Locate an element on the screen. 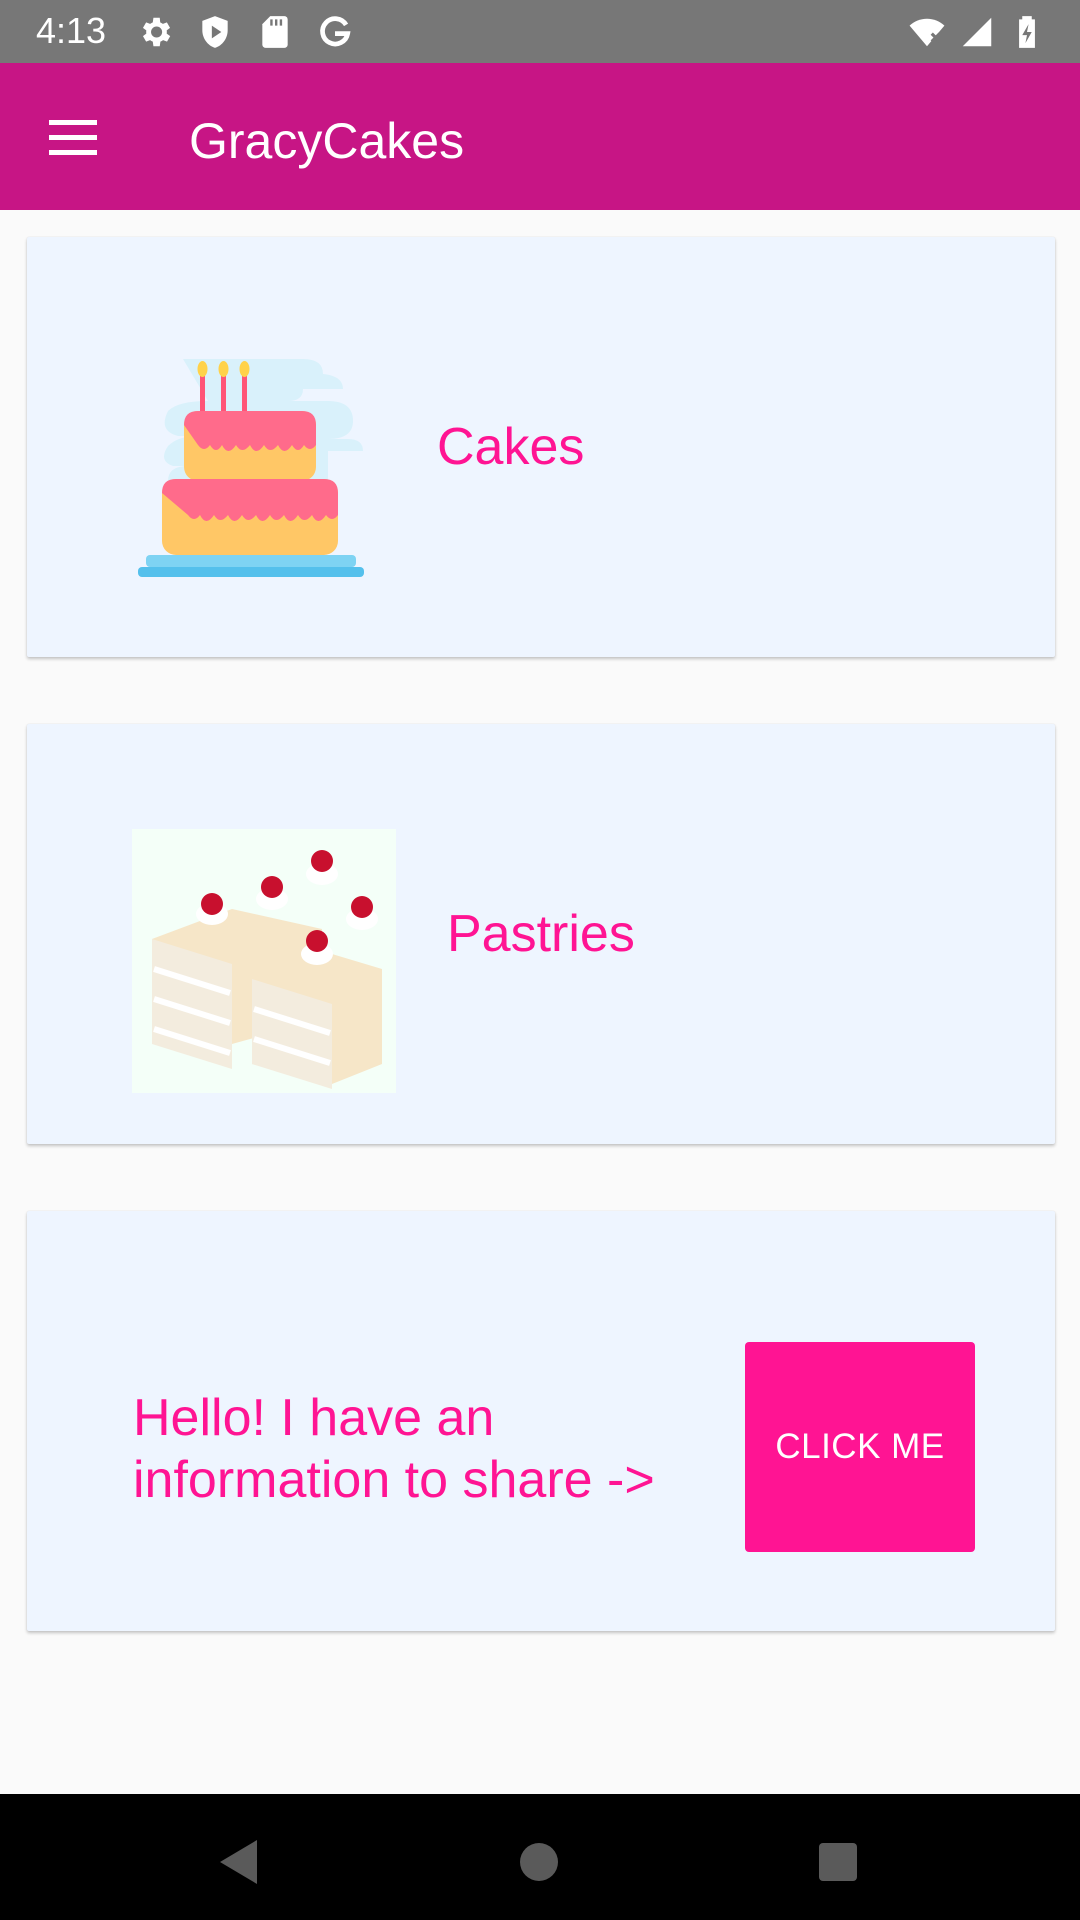 Image resolution: width=1080 pixels, height=1920 pixels. home-icon is located at coordinates (539, 1862).